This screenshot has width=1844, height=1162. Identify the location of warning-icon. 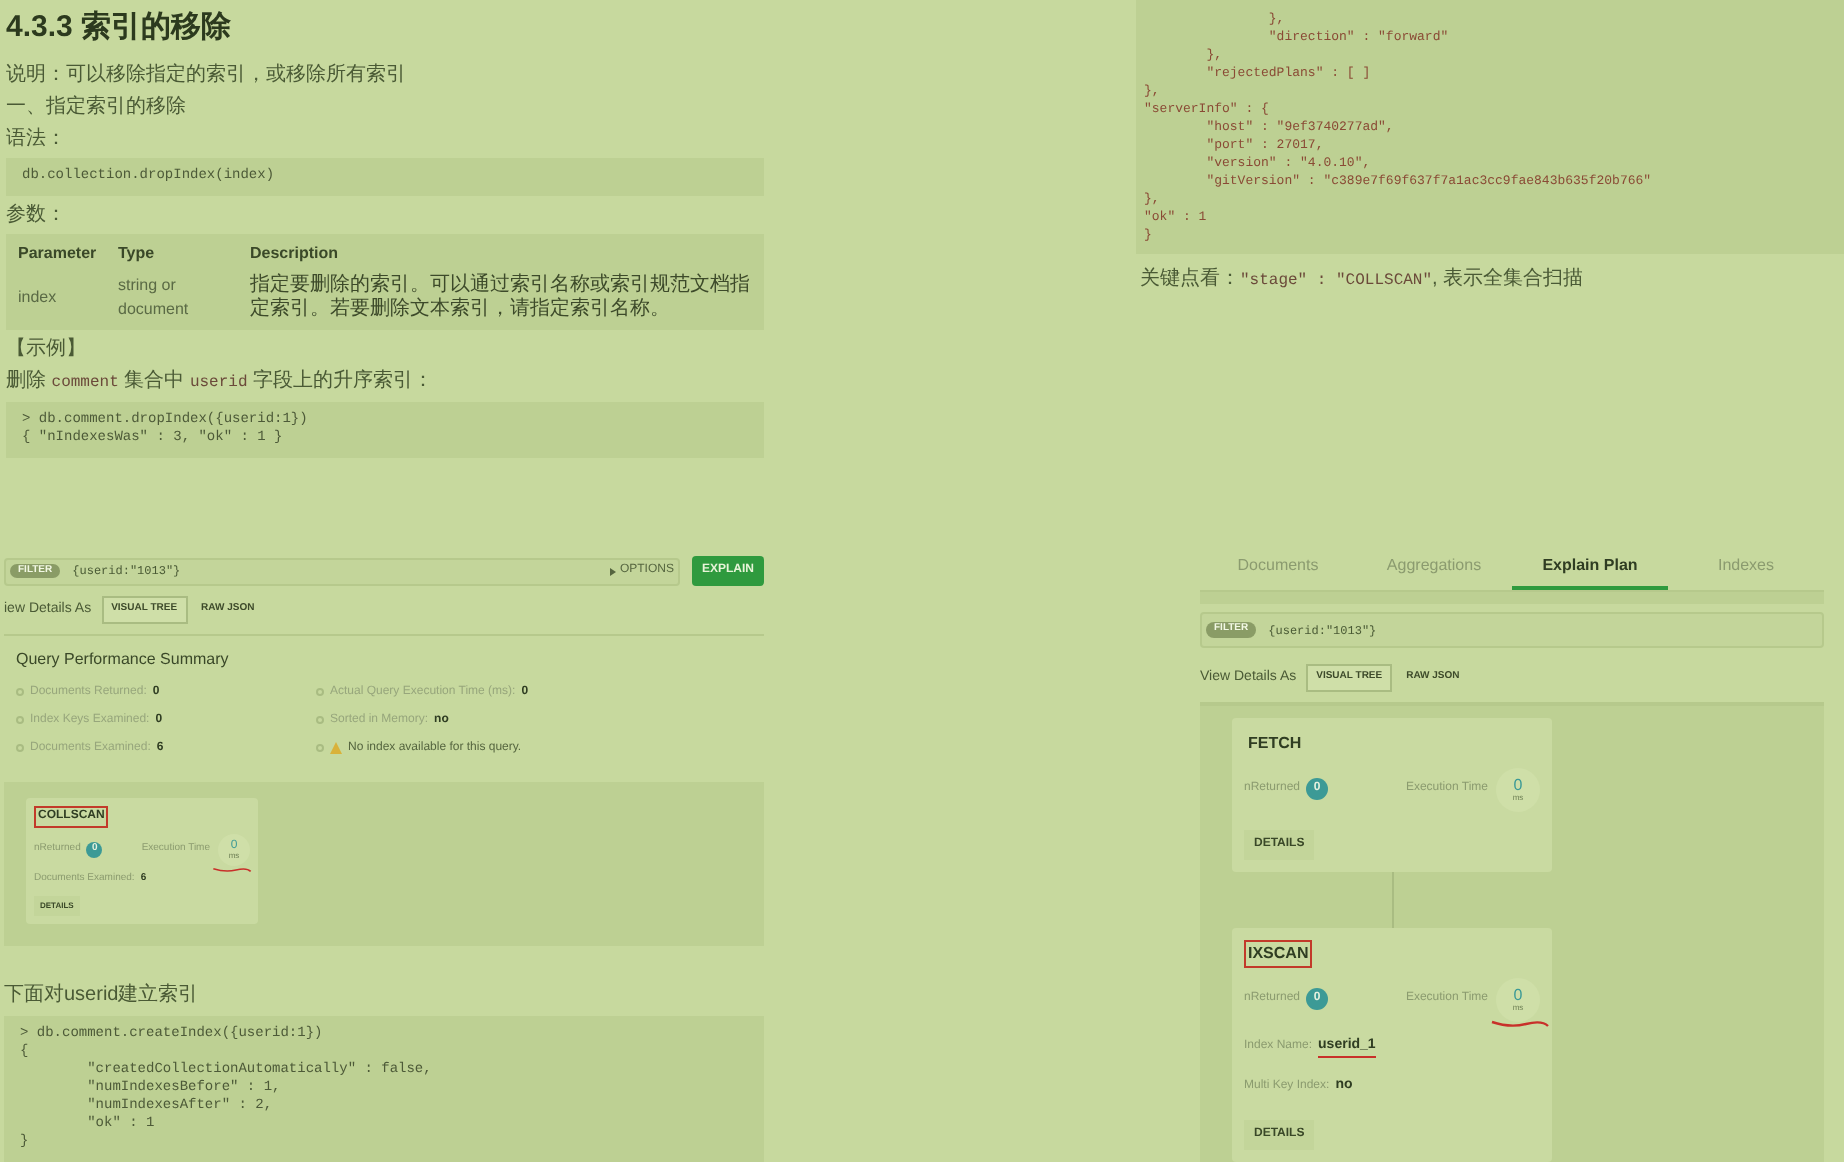
(336, 748).